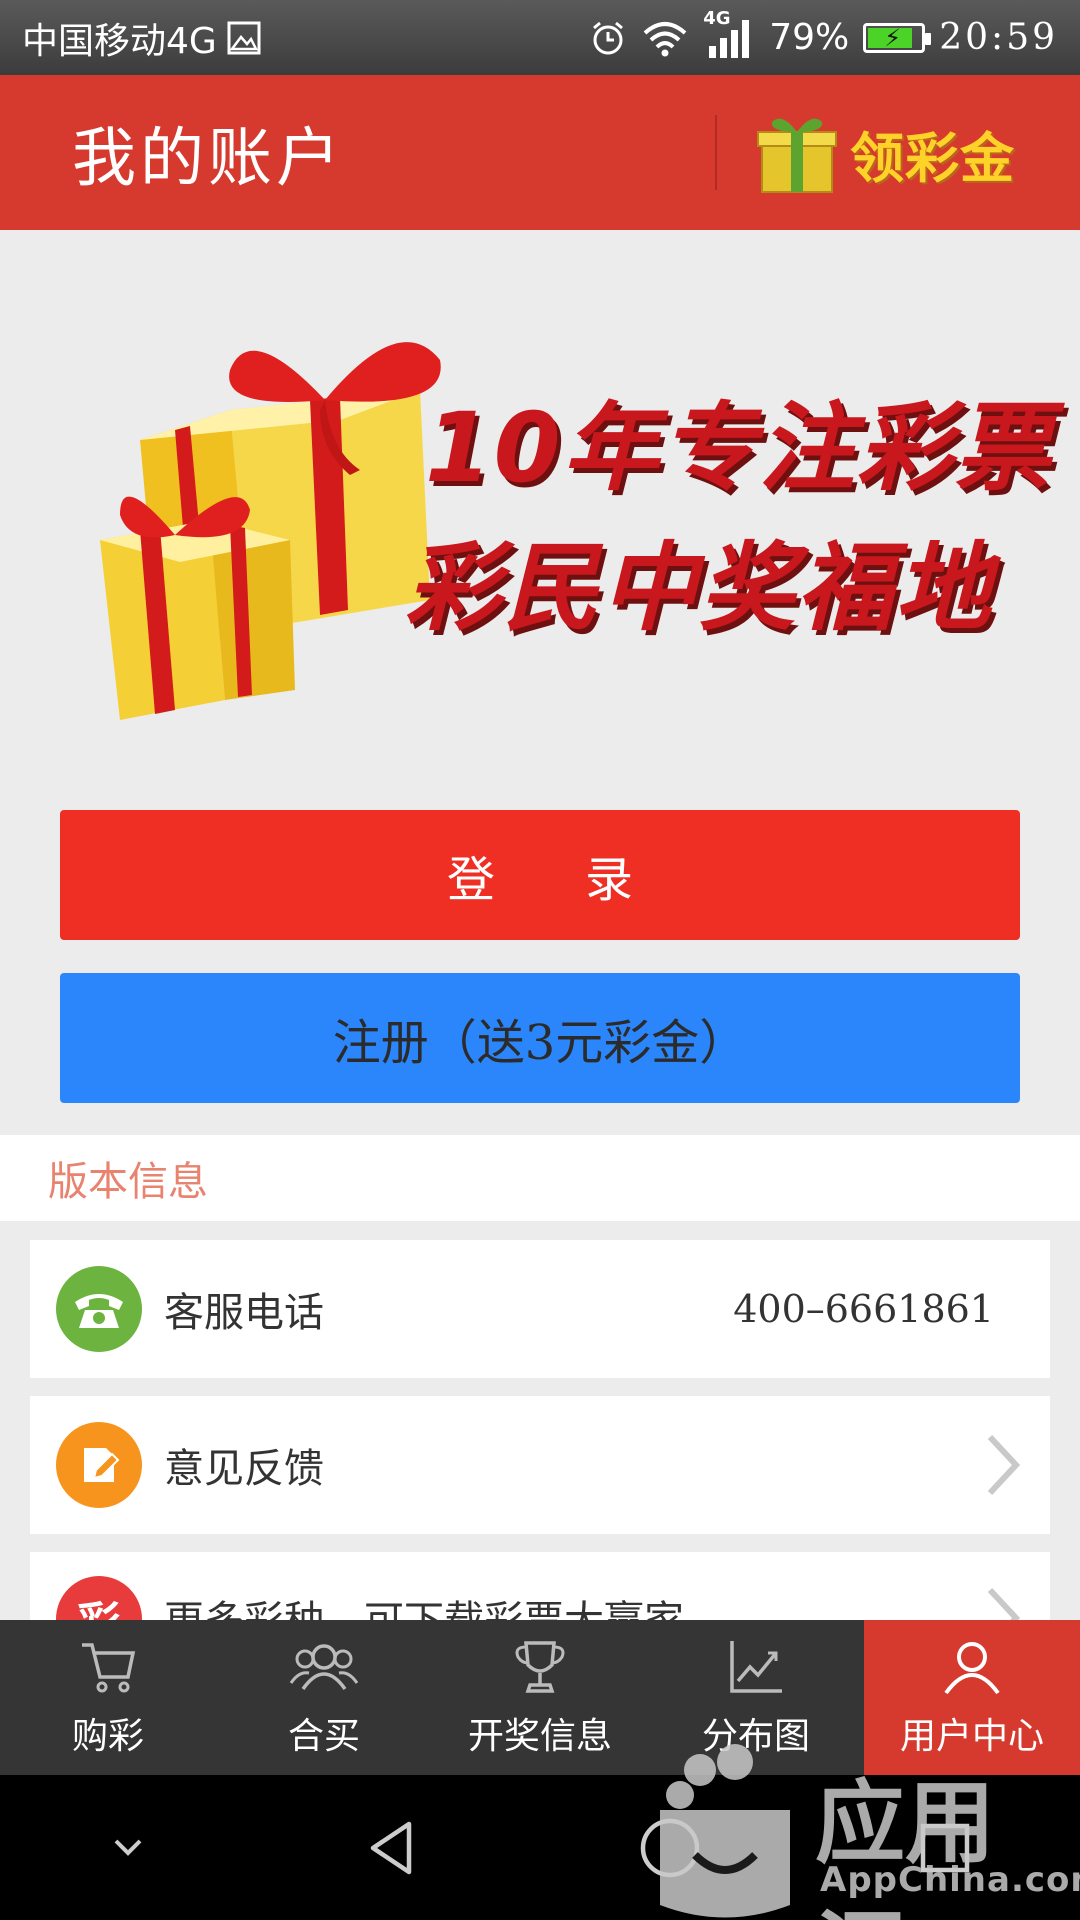  What do you see at coordinates (540, 1666) in the screenshot?
I see `trophy-icon` at bounding box center [540, 1666].